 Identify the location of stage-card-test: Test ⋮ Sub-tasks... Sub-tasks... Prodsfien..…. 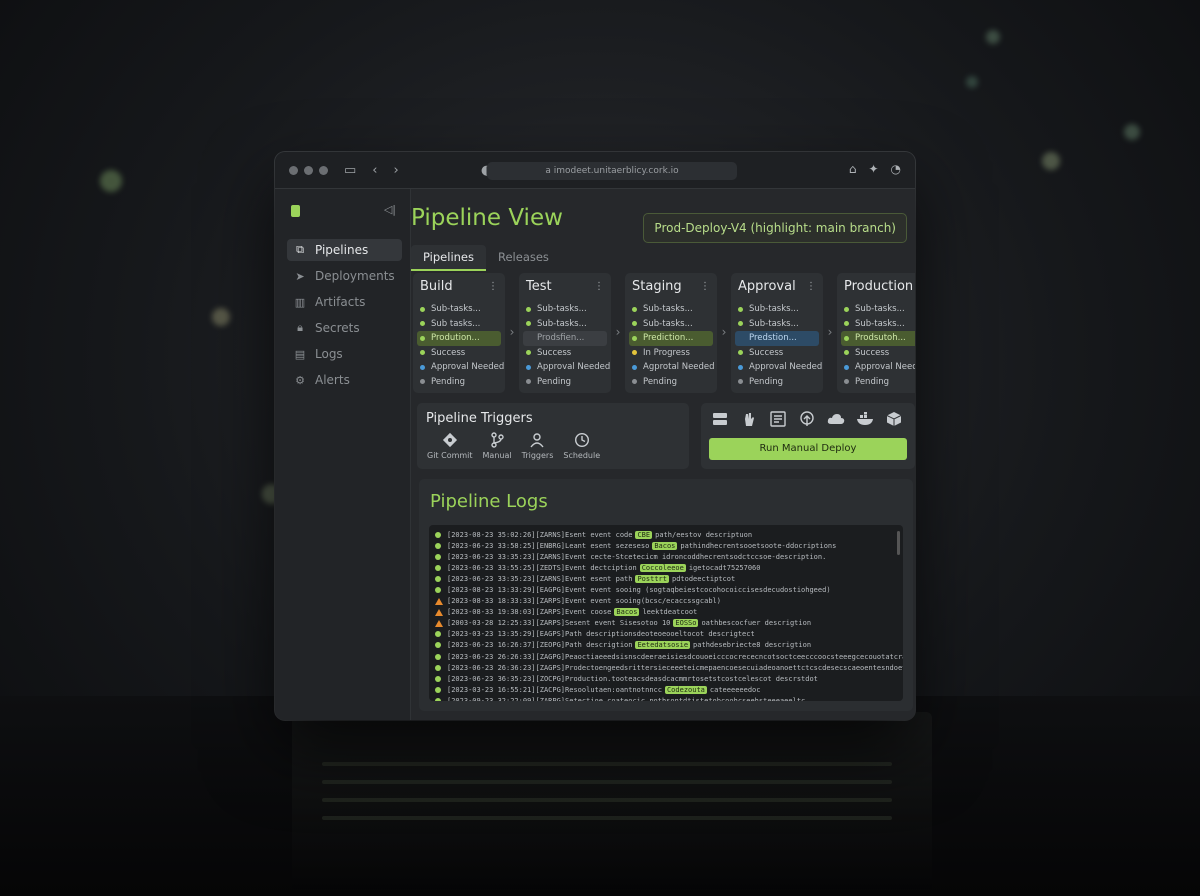
(565, 333).